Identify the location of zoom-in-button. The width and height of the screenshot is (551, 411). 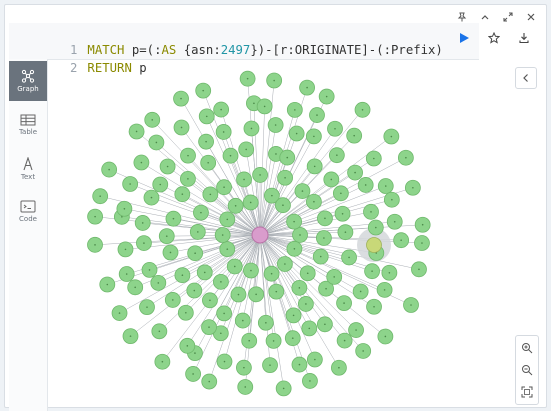
(527, 348).